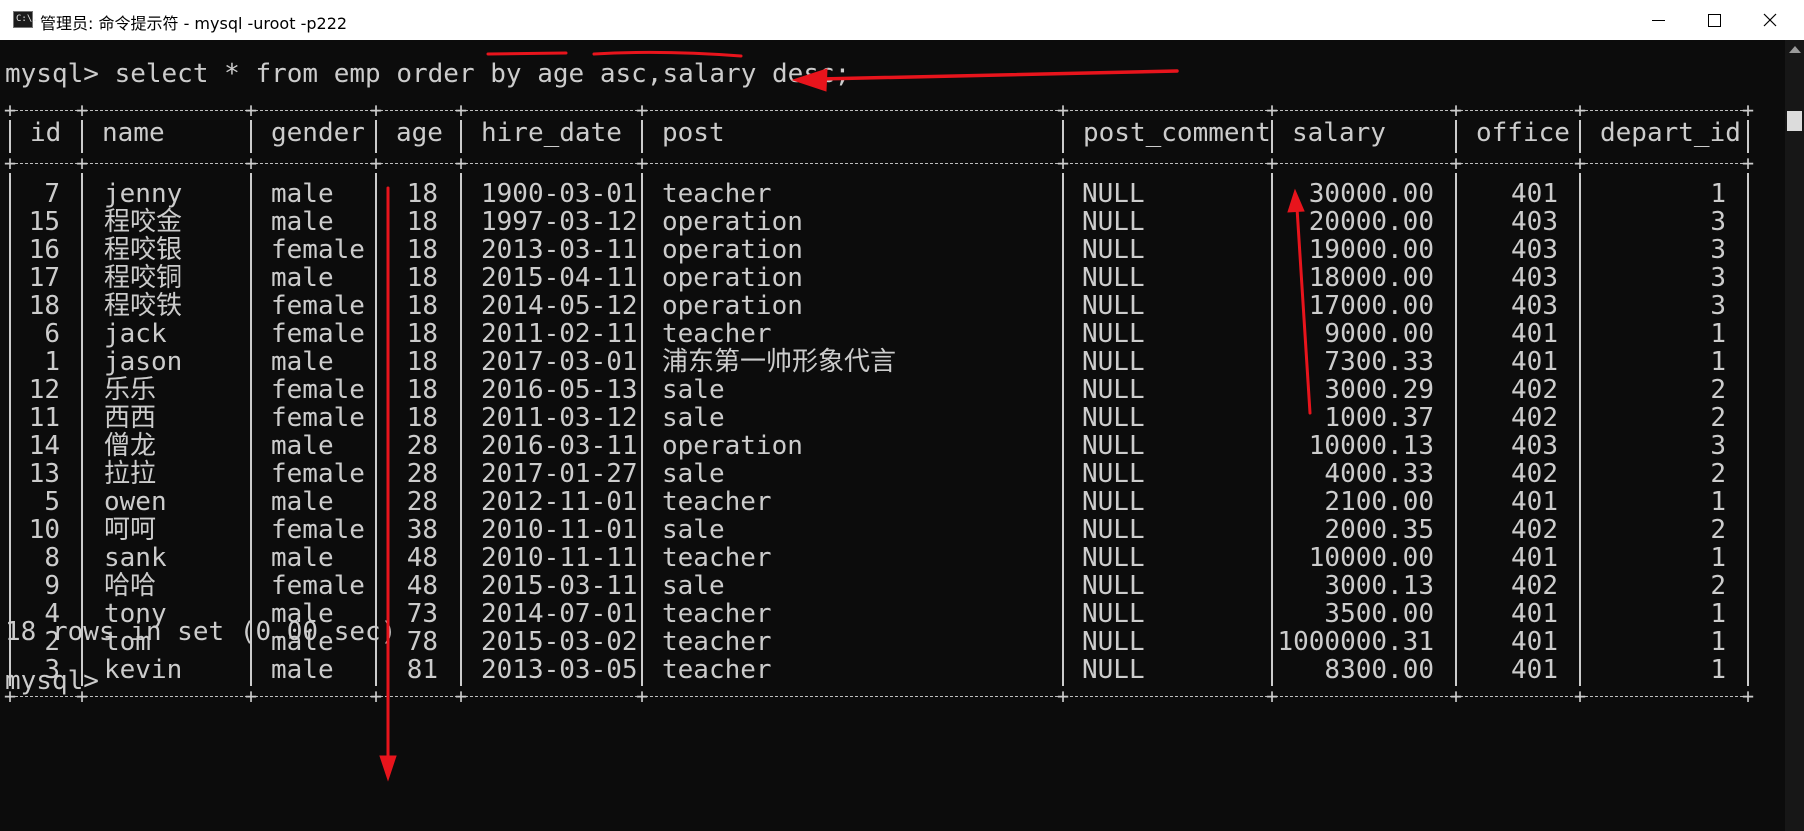 The image size is (1804, 831). What do you see at coordinates (559, 390) in the screenshot?
I see `cell-hire-date: 2016-05-13` at bounding box center [559, 390].